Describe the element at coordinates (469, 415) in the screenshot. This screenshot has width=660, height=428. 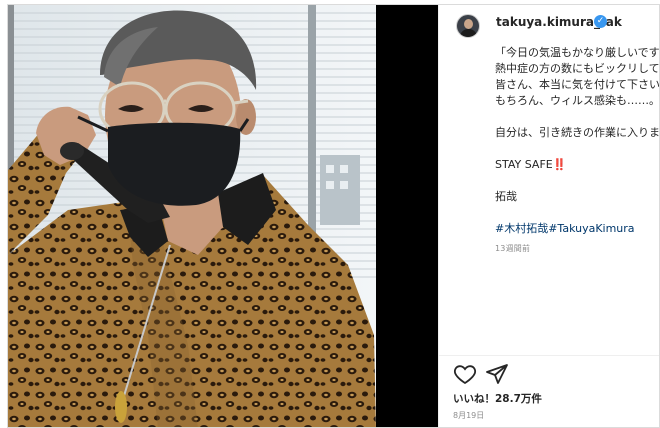
I see `post-date: 8月19日` at that location.